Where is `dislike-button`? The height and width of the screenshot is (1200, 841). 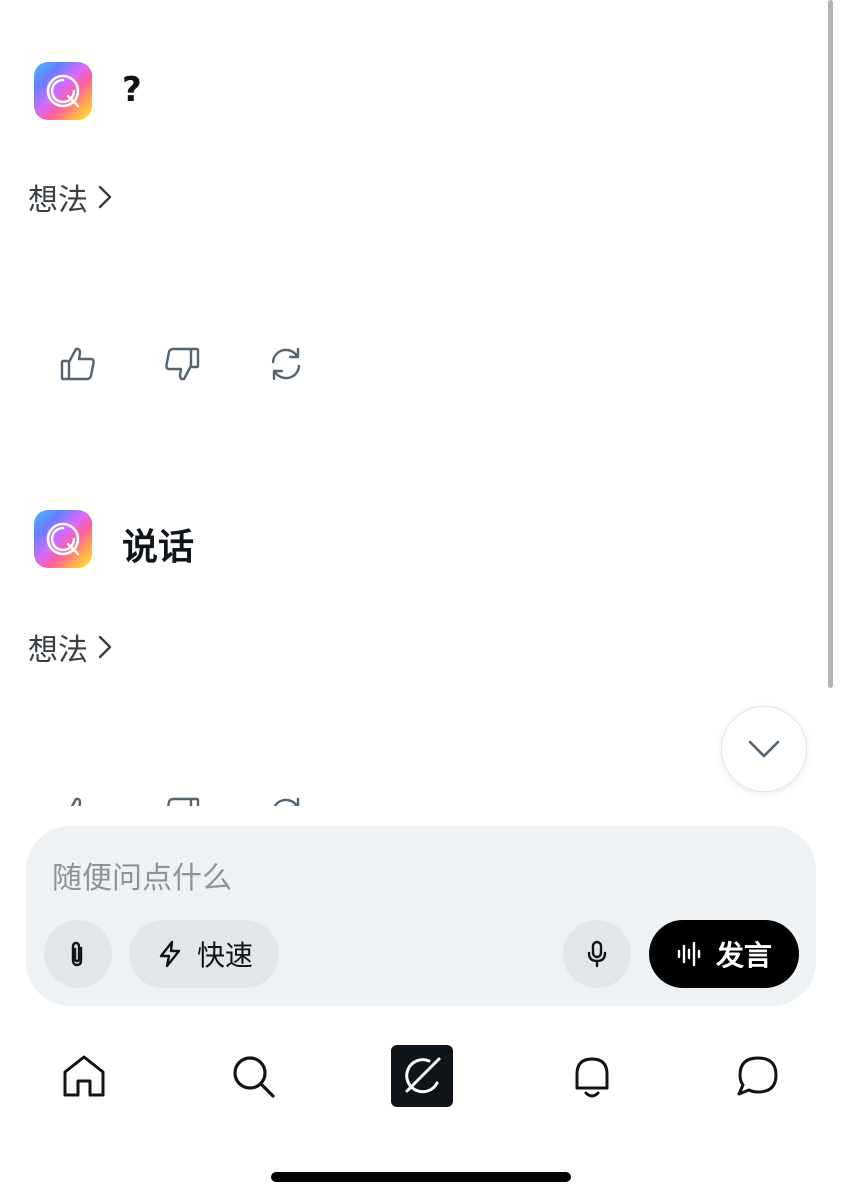
dislike-button is located at coordinates (182, 364).